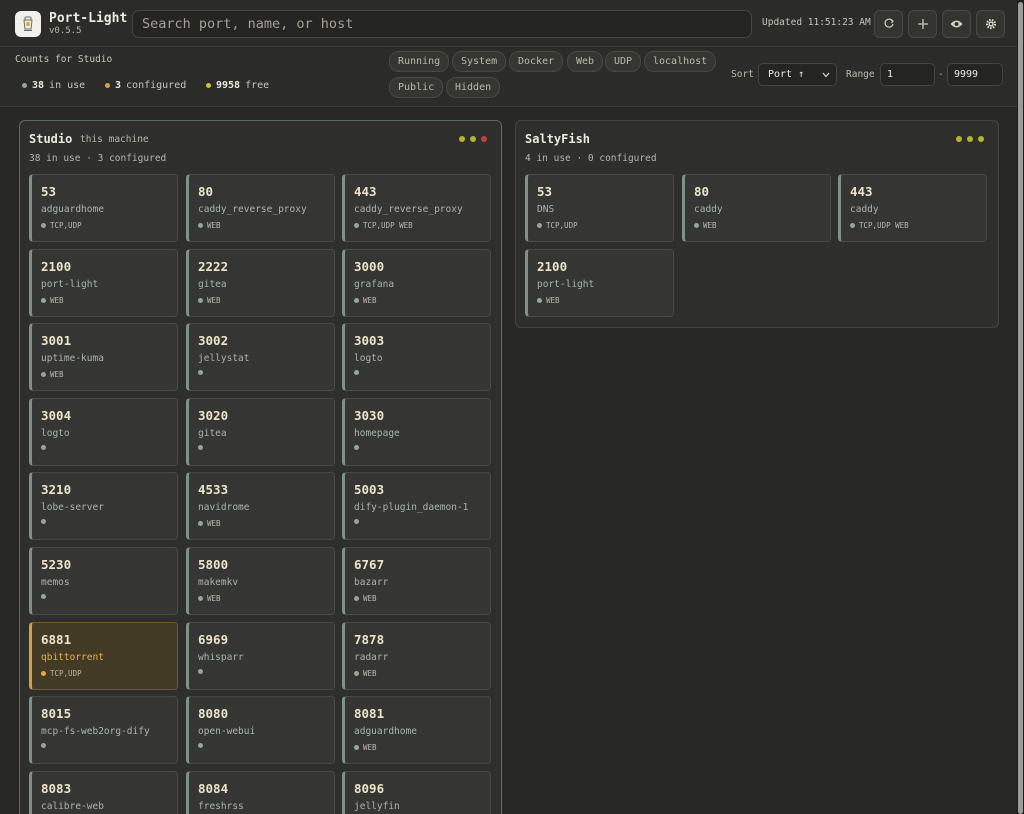 The width and height of the screenshot is (1024, 814). What do you see at coordinates (756, 208) in the screenshot?
I see `port-card: 80 caddy WEB` at bounding box center [756, 208].